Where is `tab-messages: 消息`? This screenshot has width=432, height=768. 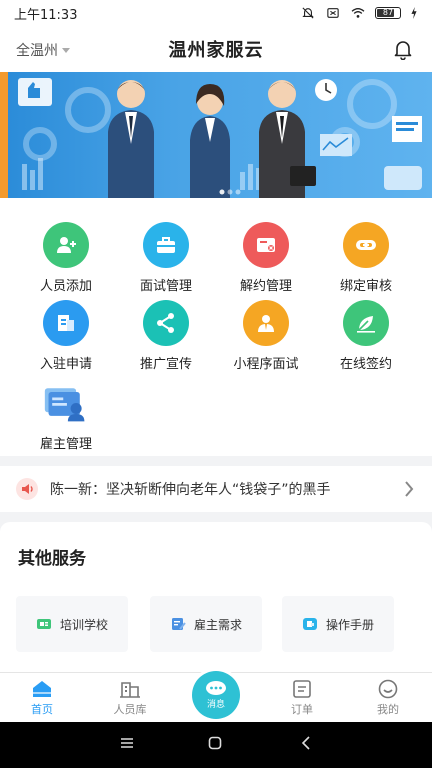
tab-messages: 消息 is located at coordinates (216, 695).